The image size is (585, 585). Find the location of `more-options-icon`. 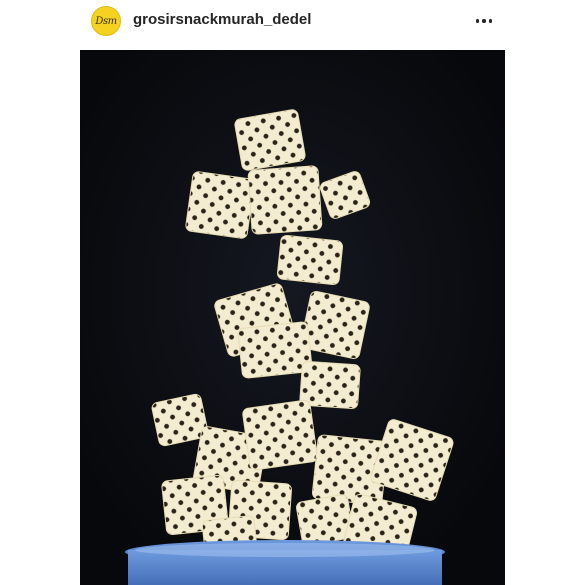

more-options-icon is located at coordinates (484, 21).